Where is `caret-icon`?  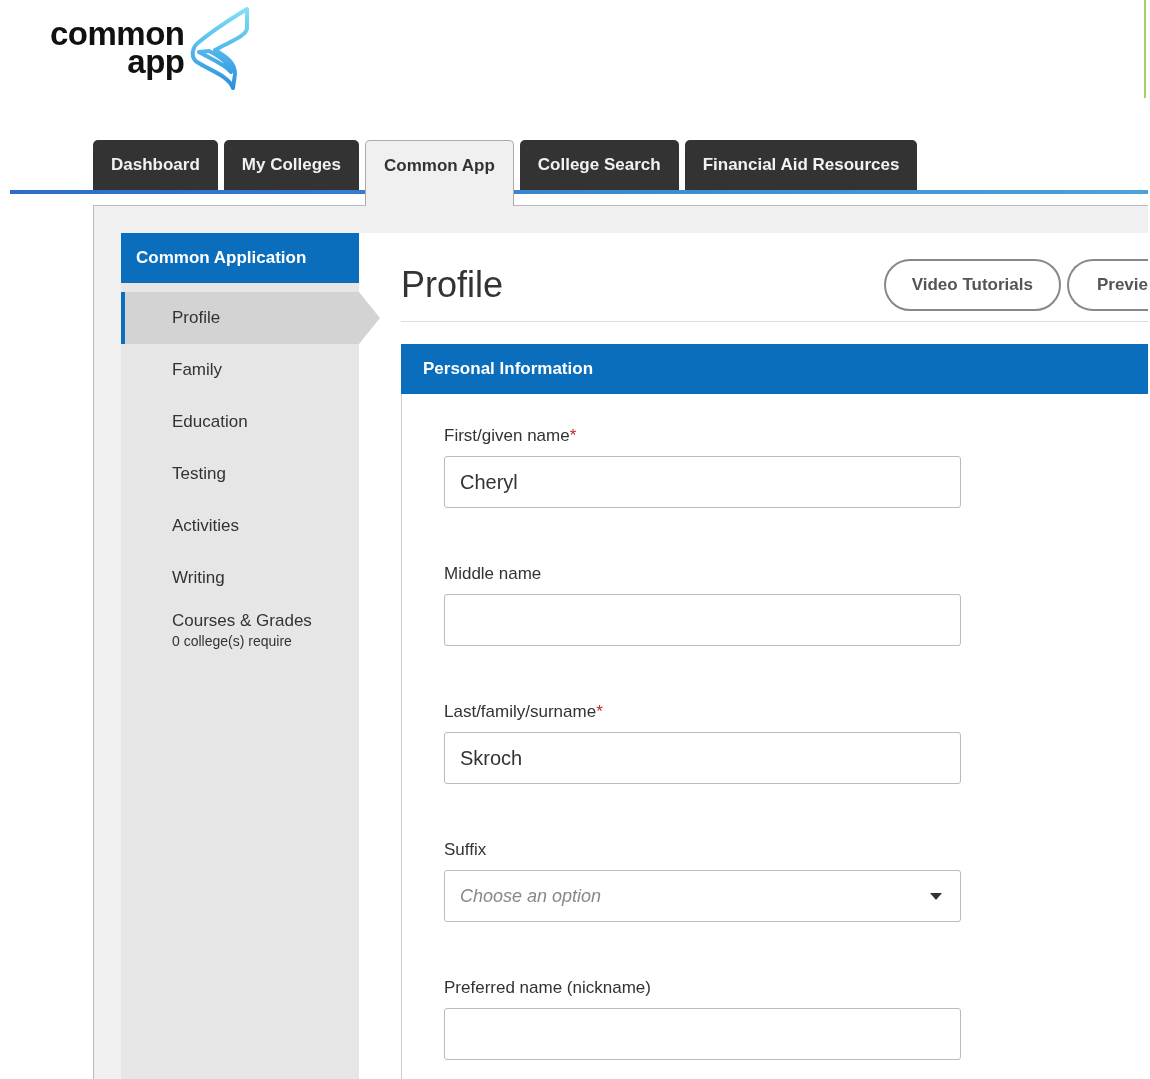
caret-icon is located at coordinates (936, 896).